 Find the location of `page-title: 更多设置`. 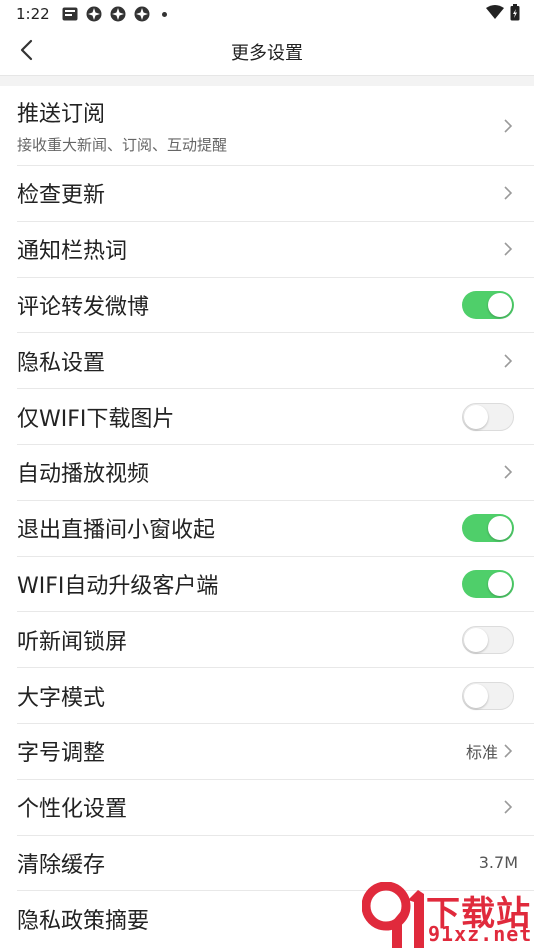

page-title: 更多设置 is located at coordinates (267, 53).